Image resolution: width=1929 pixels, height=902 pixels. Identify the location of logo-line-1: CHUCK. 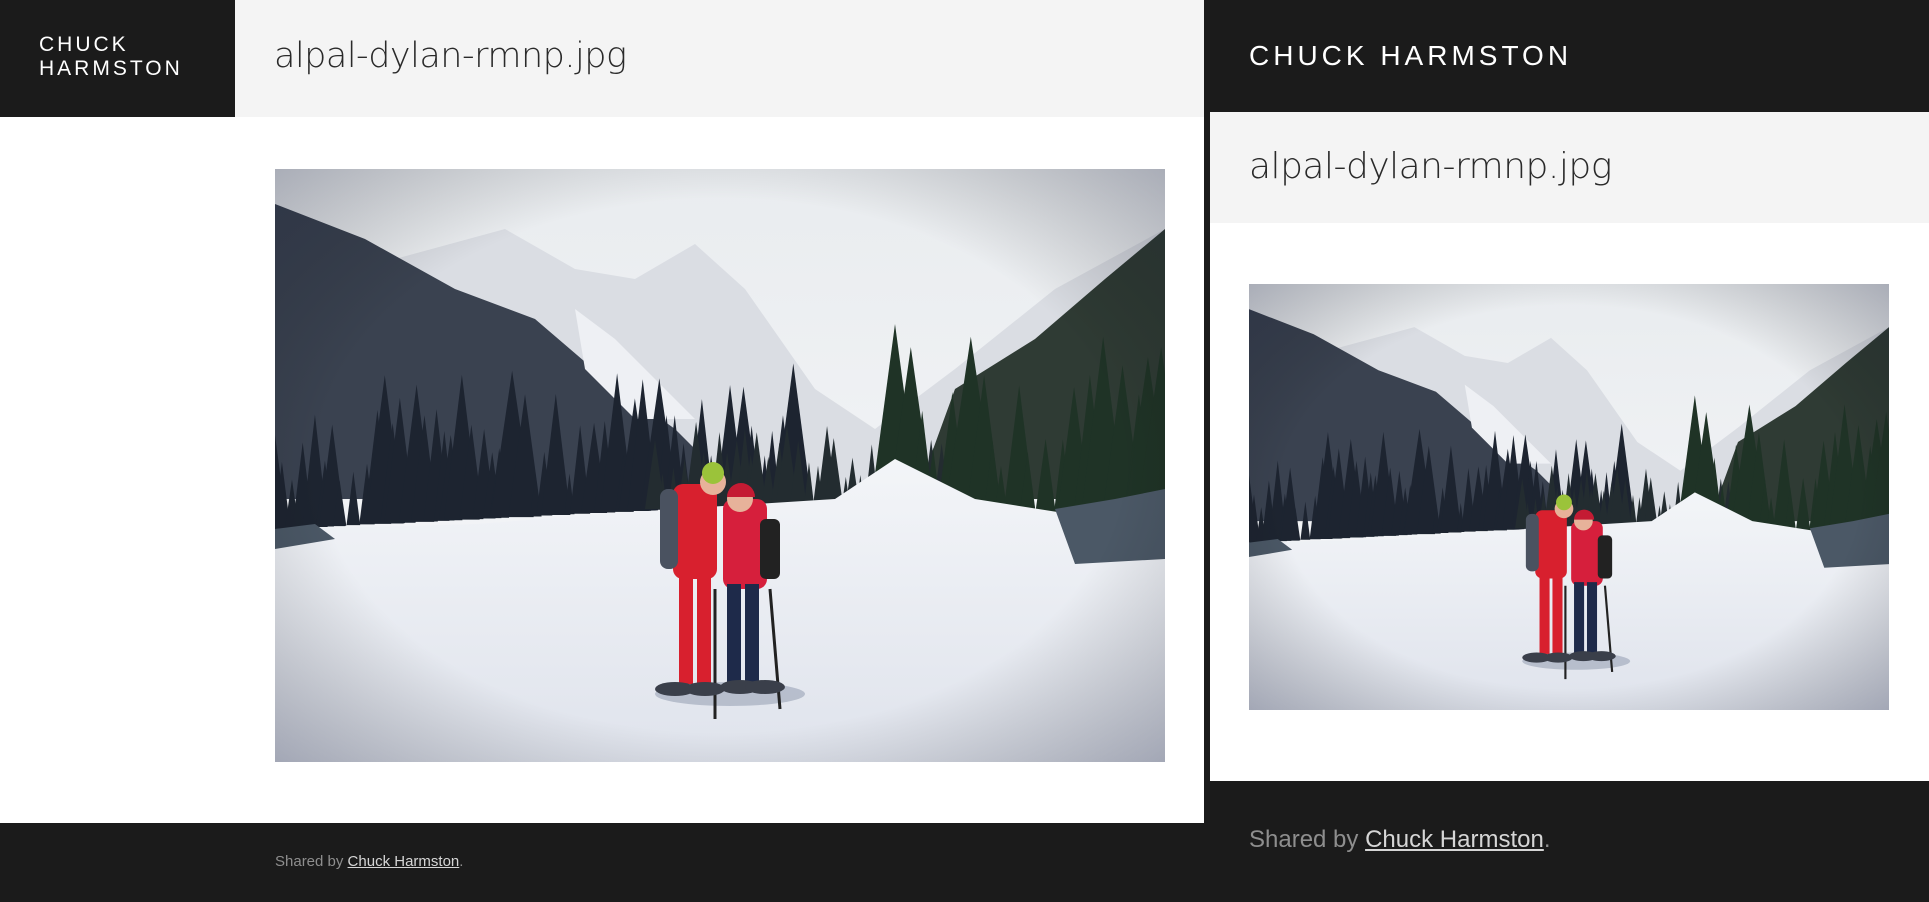
(84, 44).